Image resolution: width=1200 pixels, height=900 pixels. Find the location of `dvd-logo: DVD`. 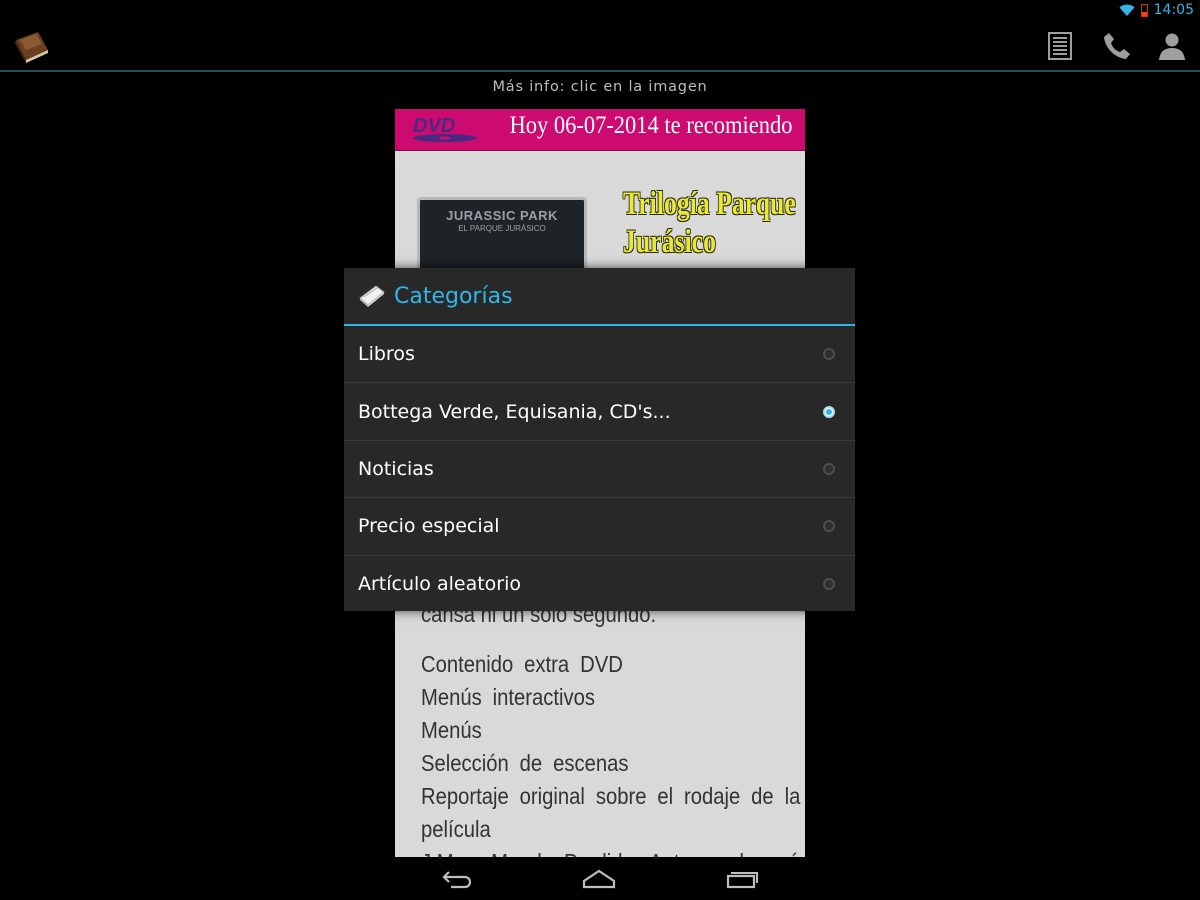

dvd-logo: DVD is located at coordinates (445, 128).